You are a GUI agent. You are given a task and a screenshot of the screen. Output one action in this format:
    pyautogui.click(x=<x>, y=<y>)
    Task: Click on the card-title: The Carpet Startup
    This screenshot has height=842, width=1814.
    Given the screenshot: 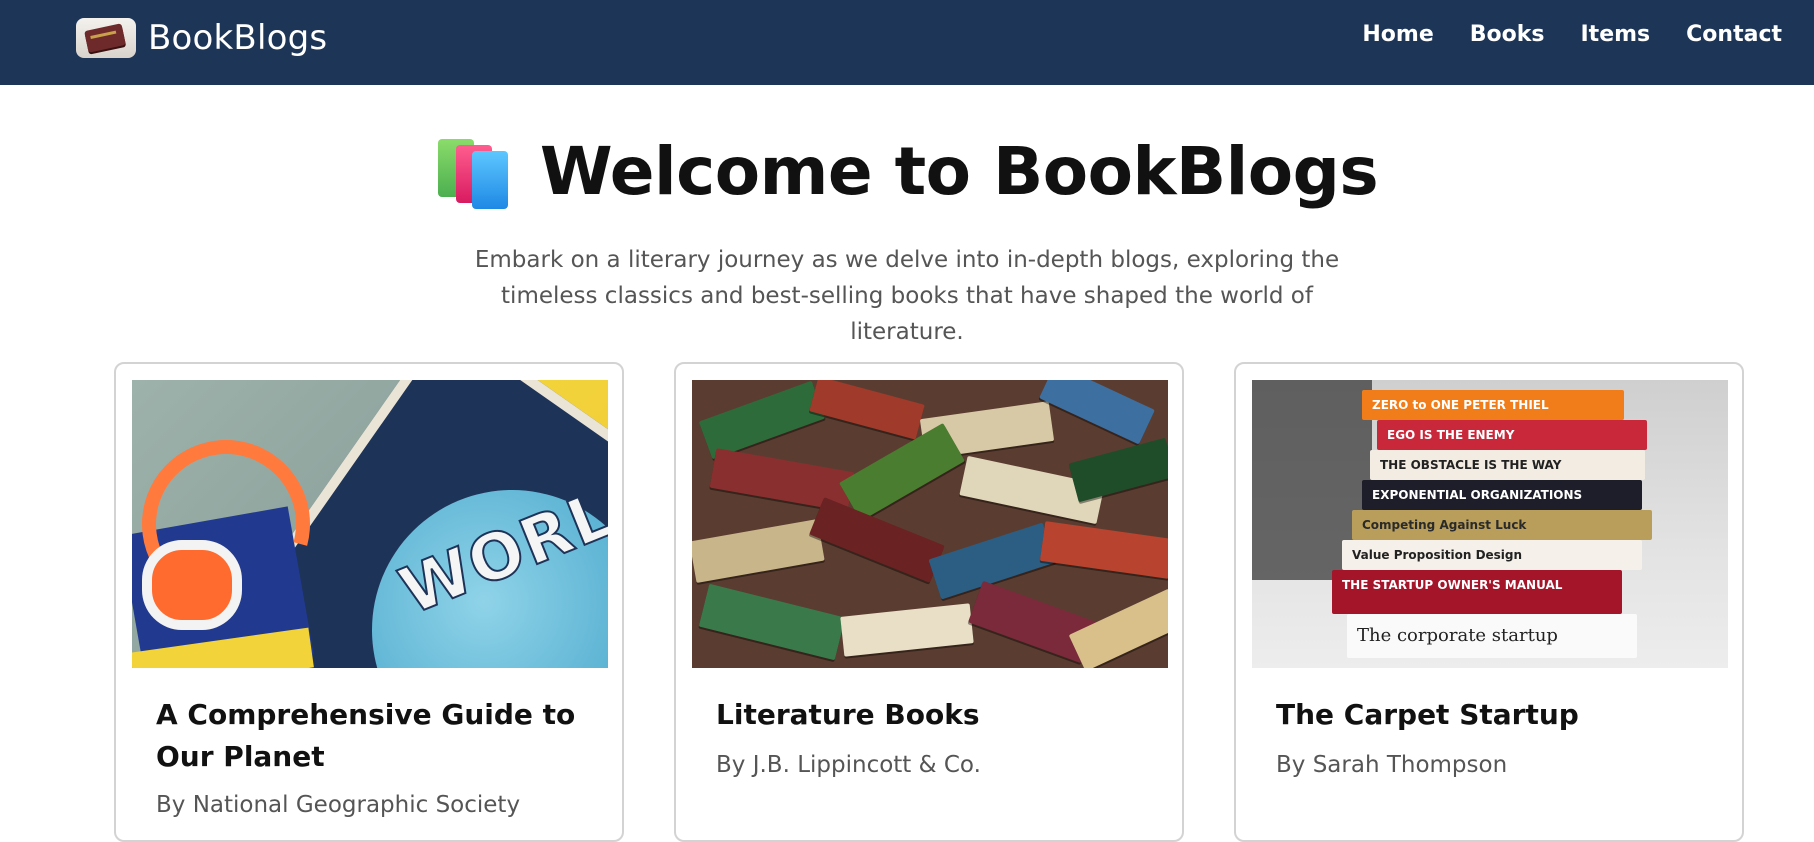 What is the action you would take?
    pyautogui.click(x=1496, y=715)
    